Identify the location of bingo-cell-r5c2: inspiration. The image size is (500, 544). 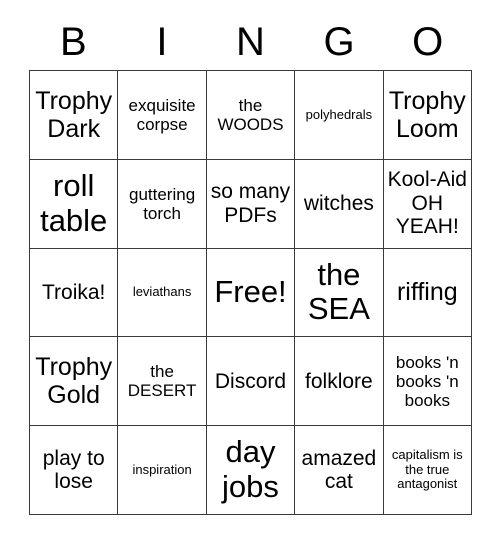
(162, 470).